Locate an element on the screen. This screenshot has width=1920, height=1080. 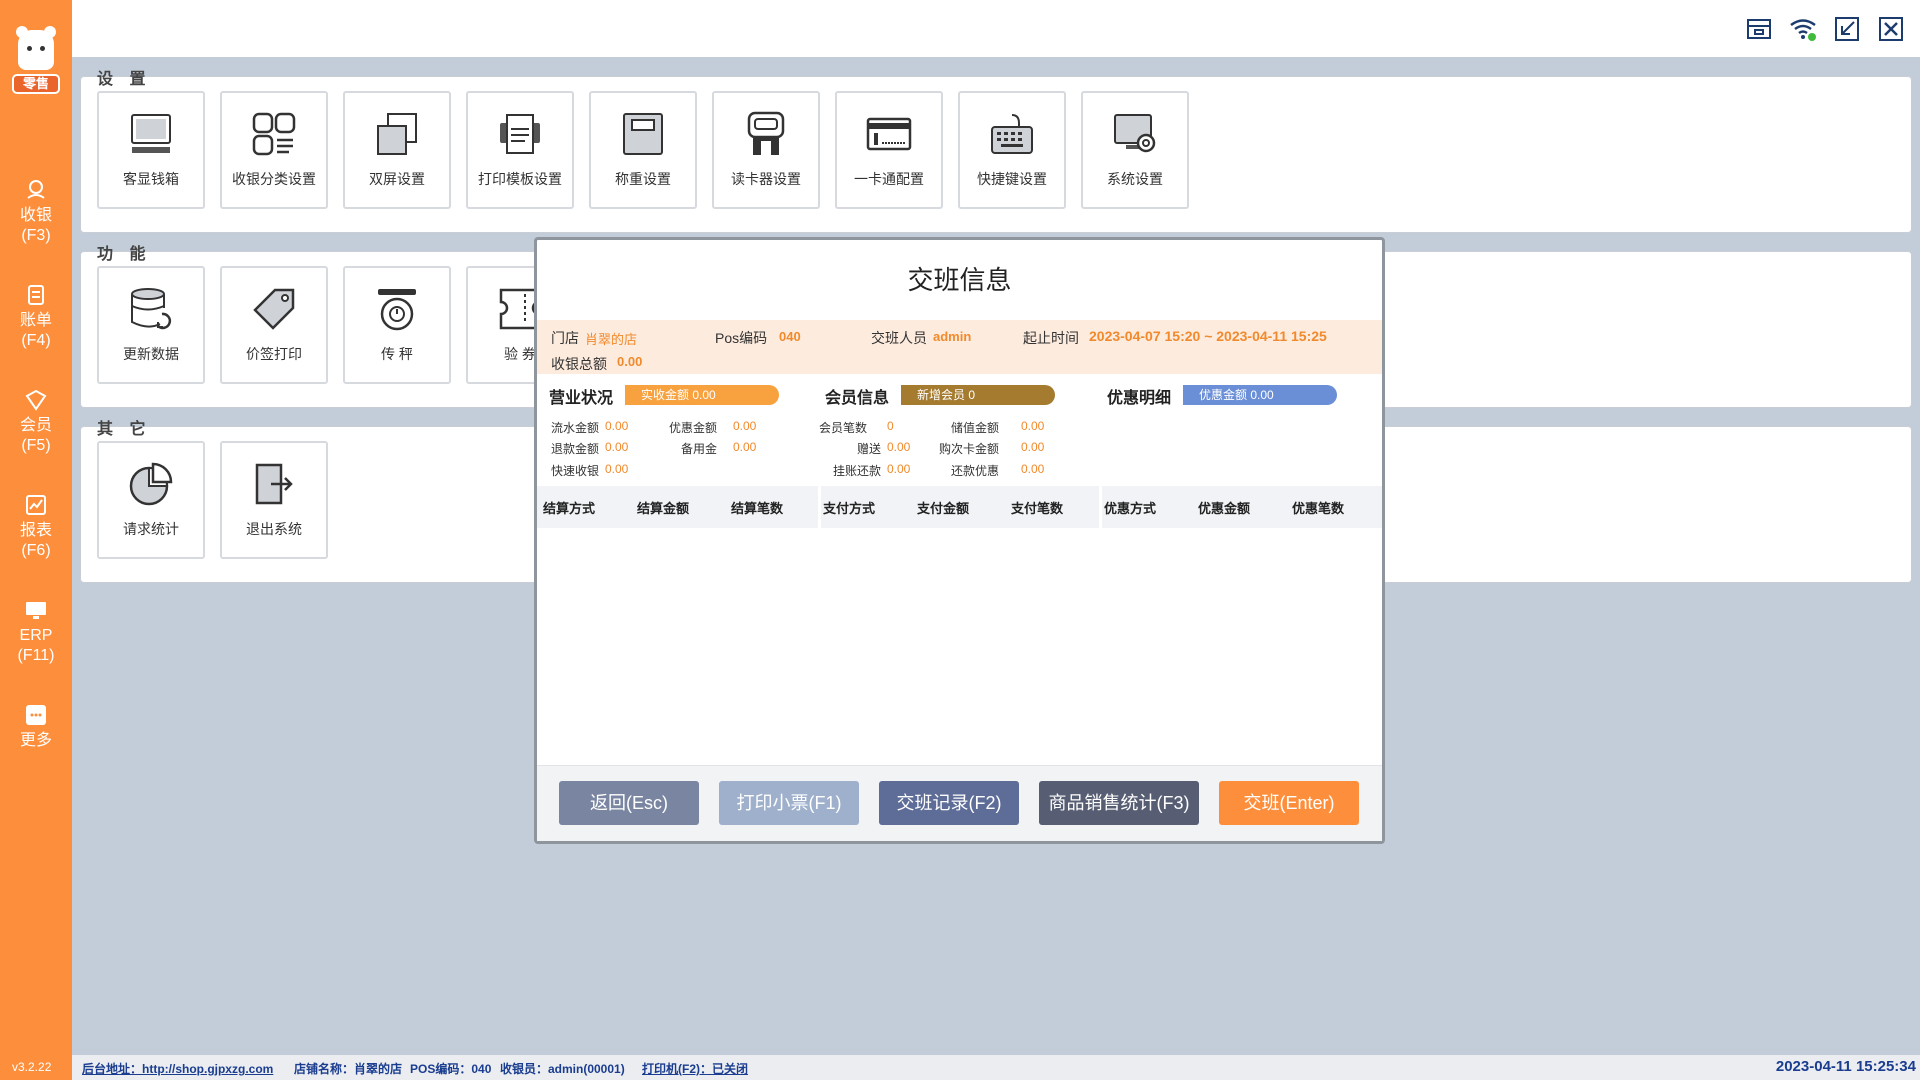
sidebar-key: (F11) is located at coordinates (36, 655).